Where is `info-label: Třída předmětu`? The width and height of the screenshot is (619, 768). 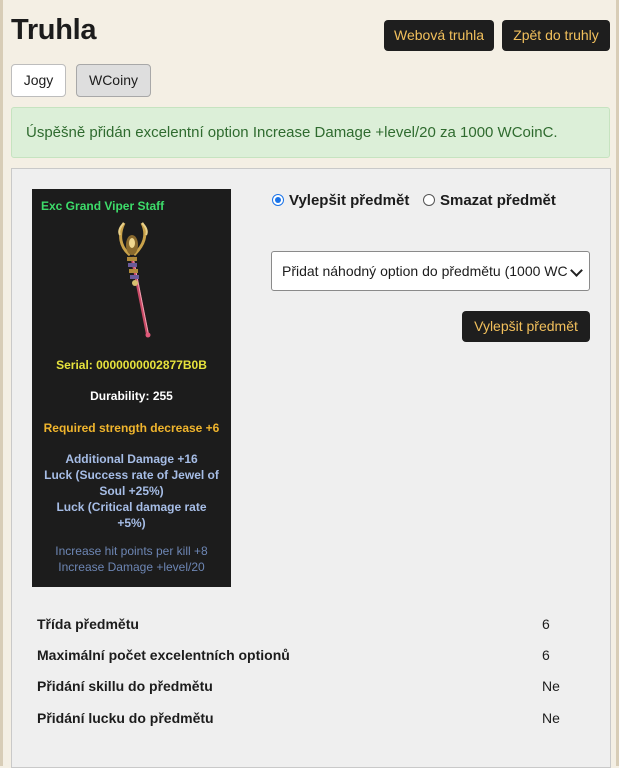 info-label: Třída předmětu is located at coordinates (88, 624).